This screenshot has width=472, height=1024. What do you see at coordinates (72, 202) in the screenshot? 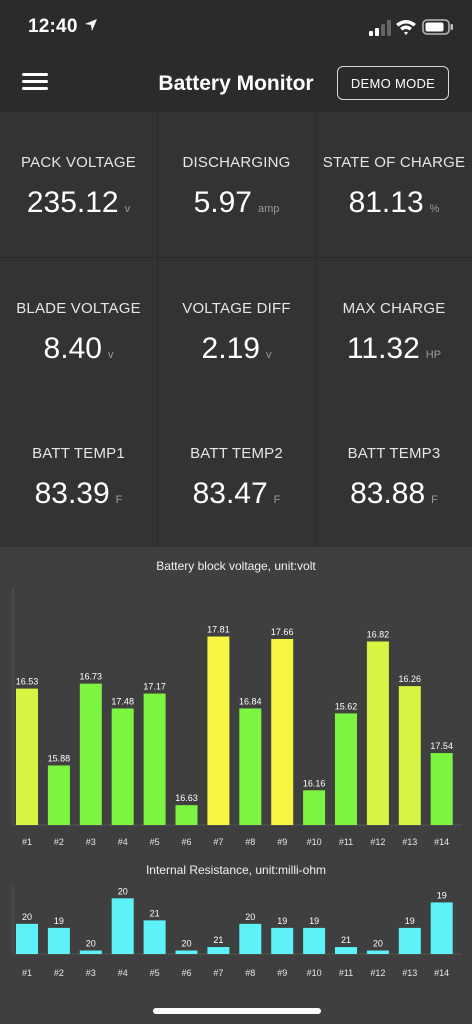
I see `metric-value: 235.12` at bounding box center [72, 202].